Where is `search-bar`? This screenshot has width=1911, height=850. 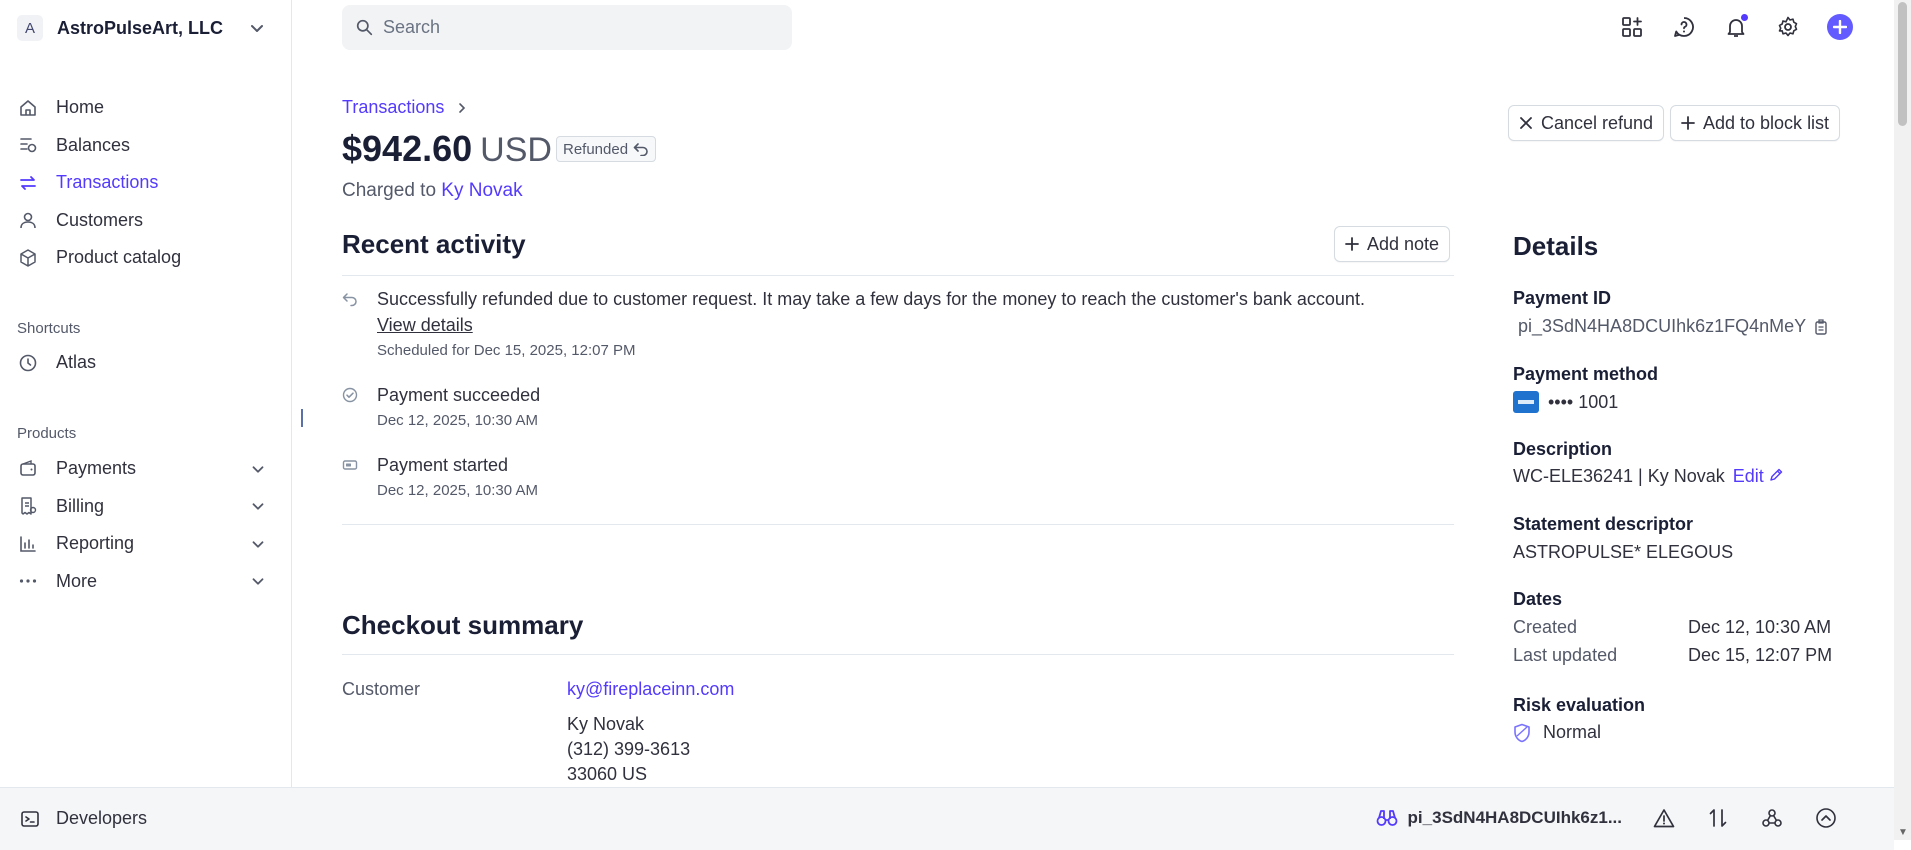
search-bar is located at coordinates (567, 27).